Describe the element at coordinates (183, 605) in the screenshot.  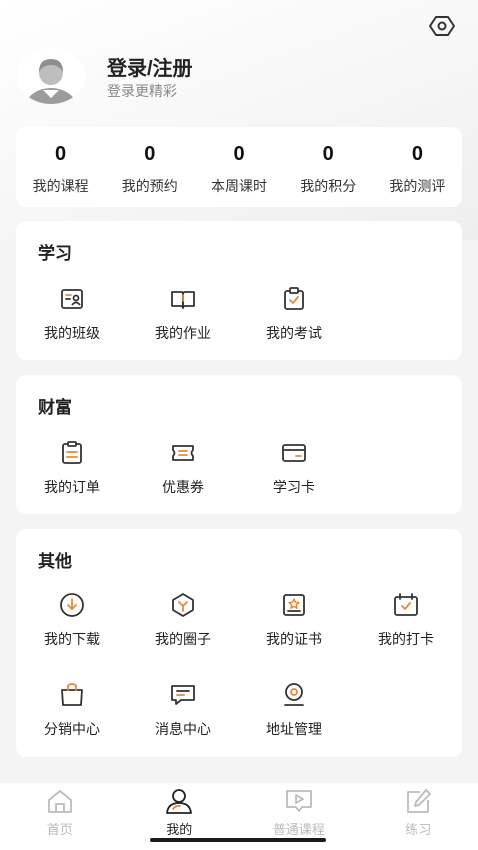
I see `circle-icon` at that location.